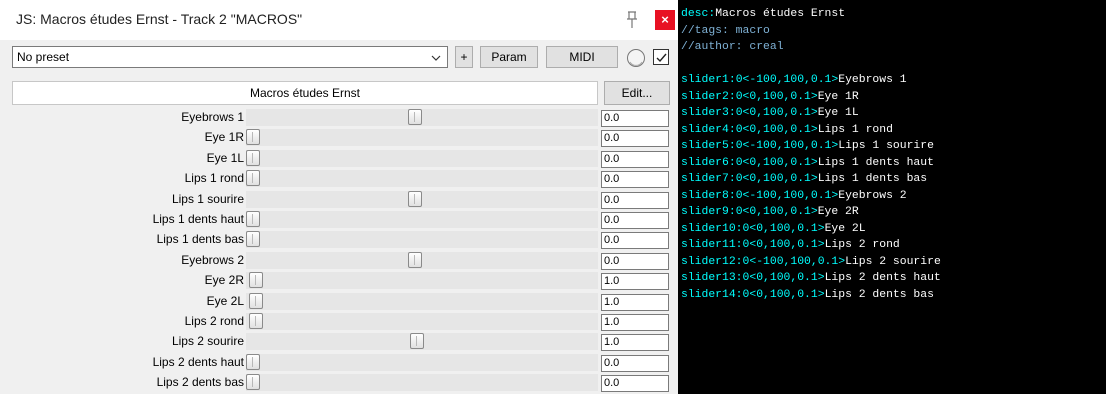 The width and height of the screenshot is (1106, 394). What do you see at coordinates (882, 278) in the screenshot?
I see `code-text: Lips 2 dents haut` at bounding box center [882, 278].